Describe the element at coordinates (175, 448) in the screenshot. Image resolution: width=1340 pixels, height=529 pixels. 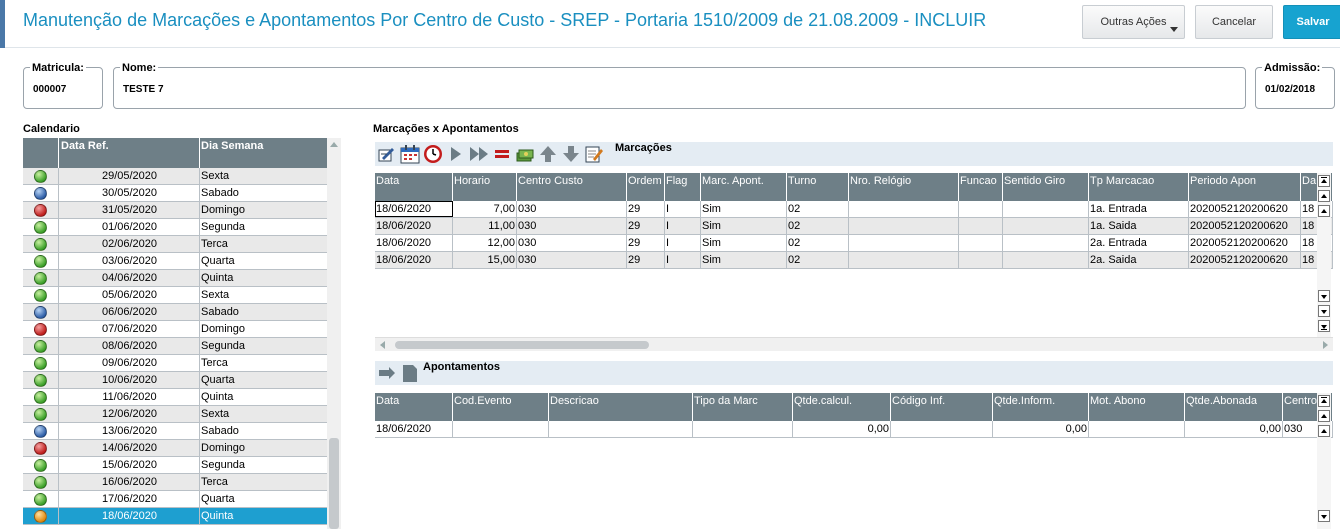
I see `calendar-row: 14/06/2020 Domingo` at that location.